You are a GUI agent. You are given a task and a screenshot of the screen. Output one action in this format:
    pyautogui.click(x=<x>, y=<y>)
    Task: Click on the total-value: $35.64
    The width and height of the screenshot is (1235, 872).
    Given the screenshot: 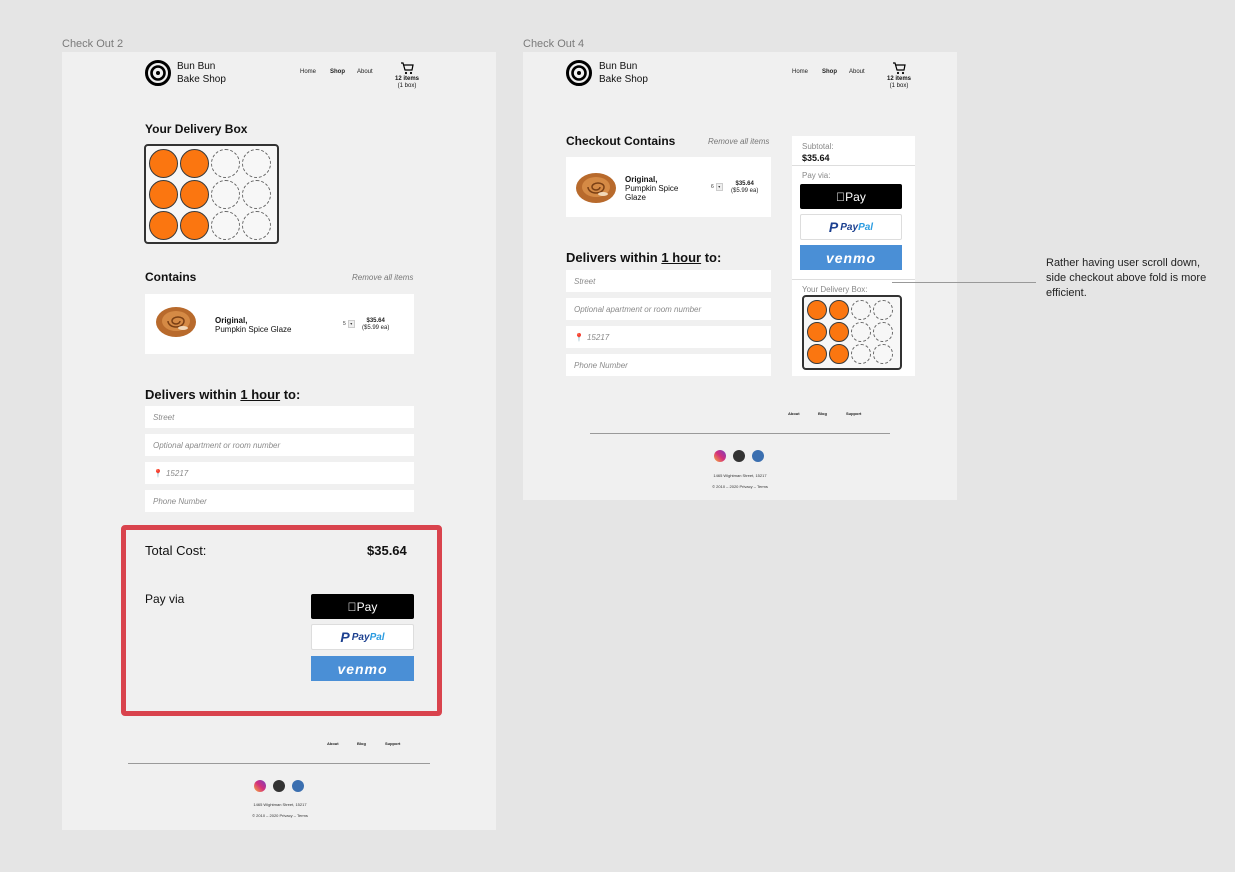 What is the action you would take?
    pyautogui.click(x=387, y=550)
    